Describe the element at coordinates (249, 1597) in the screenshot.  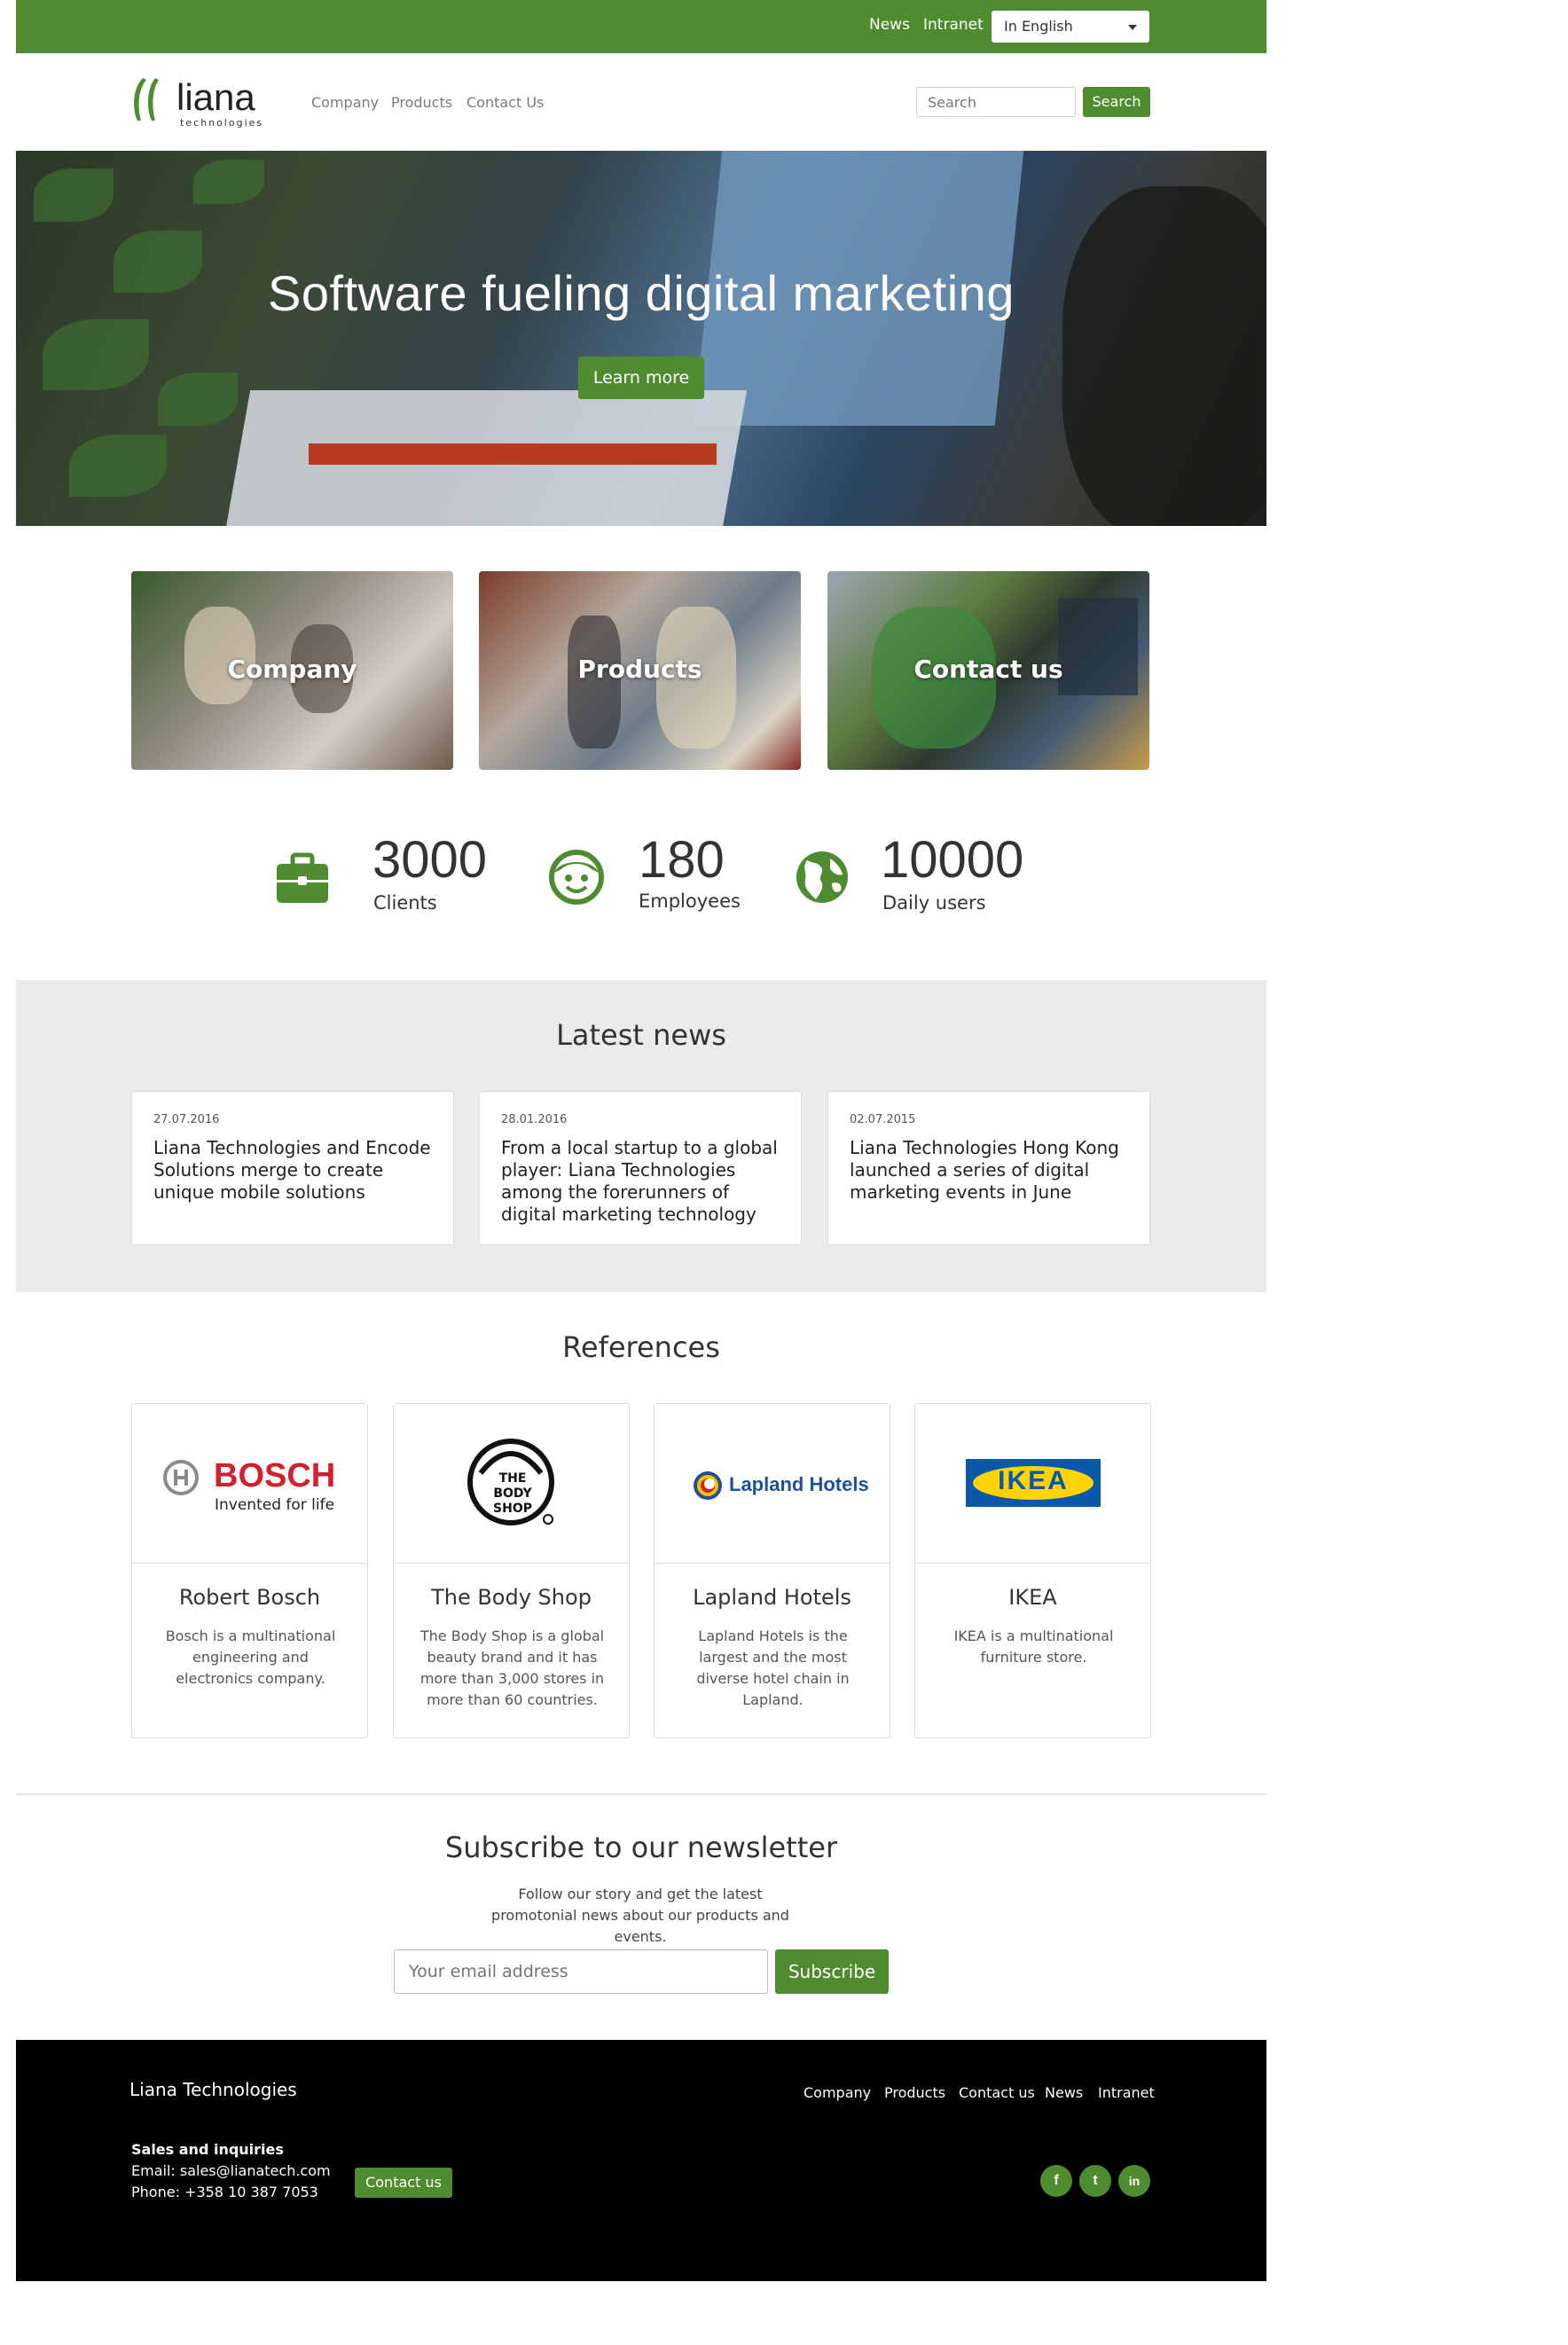
I see `reference-name: Robert Bosch` at that location.